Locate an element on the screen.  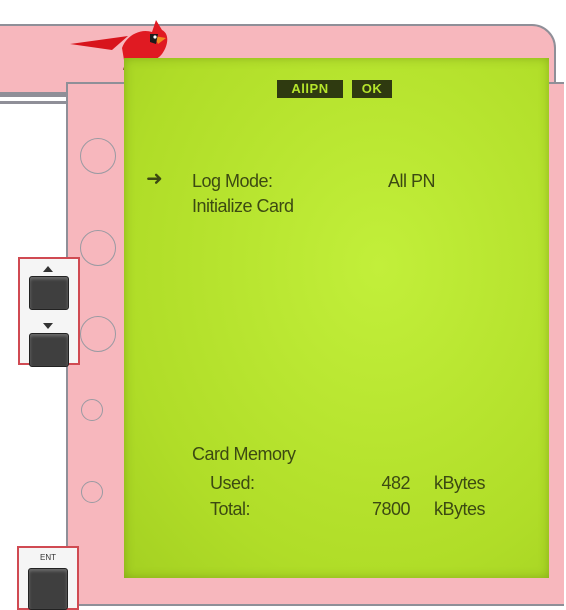
status-mode-badge: AllPN is located at coordinates (310, 89).